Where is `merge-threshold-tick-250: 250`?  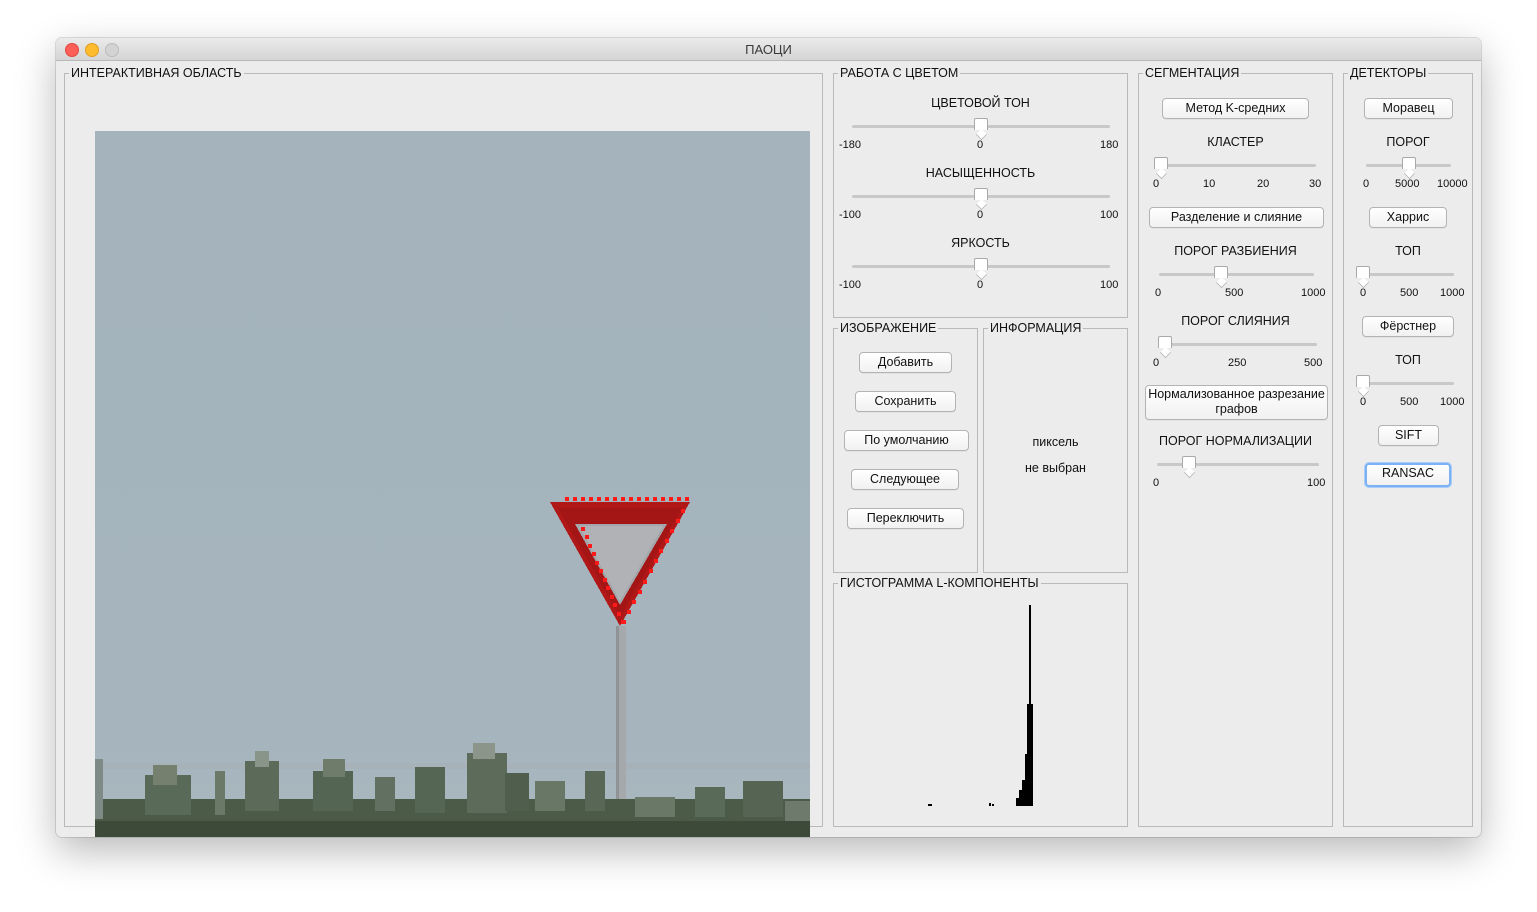
merge-threshold-tick-250: 250 is located at coordinates (1237, 363).